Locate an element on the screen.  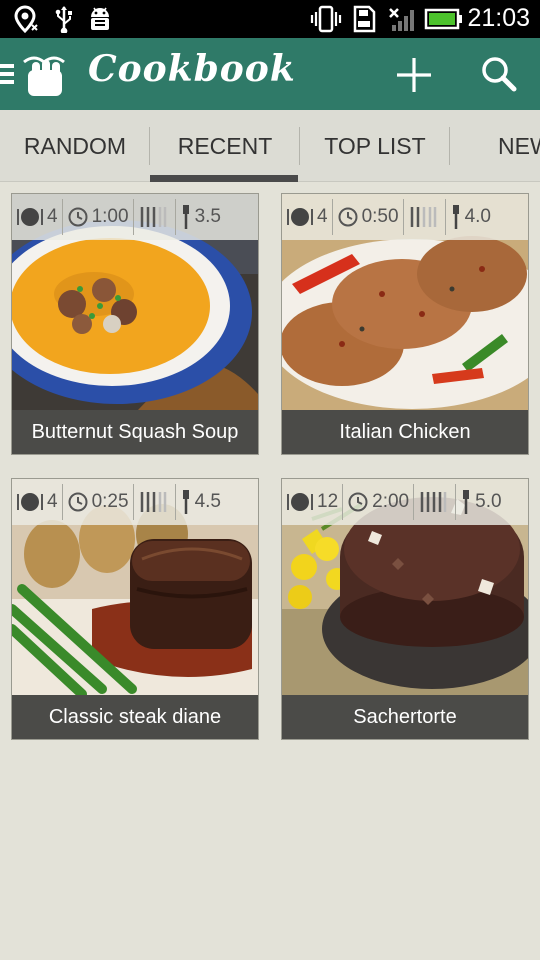
recipe-card: 4 0:50 4.0 Italian Chicken is located at coordinates (405, 324).